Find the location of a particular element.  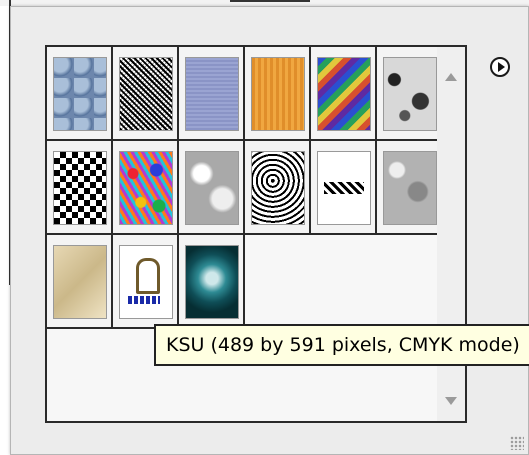

swatch-sand is located at coordinates (80, 281).